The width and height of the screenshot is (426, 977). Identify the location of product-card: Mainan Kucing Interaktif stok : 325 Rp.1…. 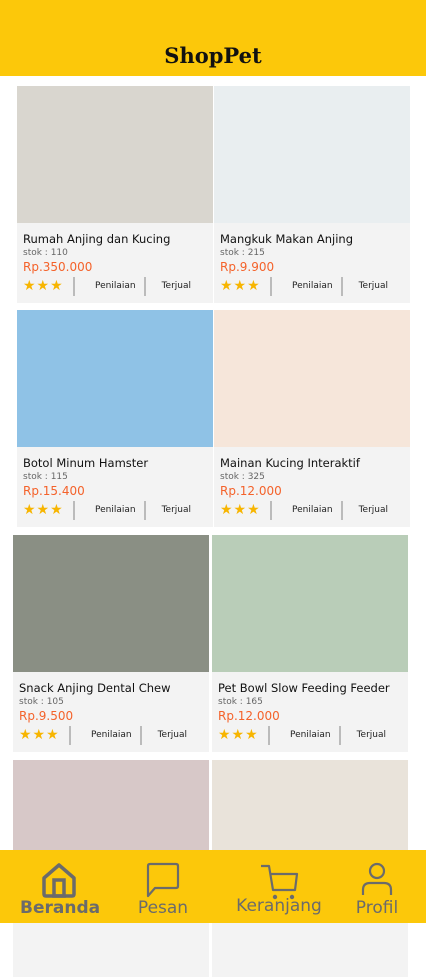
(312, 418).